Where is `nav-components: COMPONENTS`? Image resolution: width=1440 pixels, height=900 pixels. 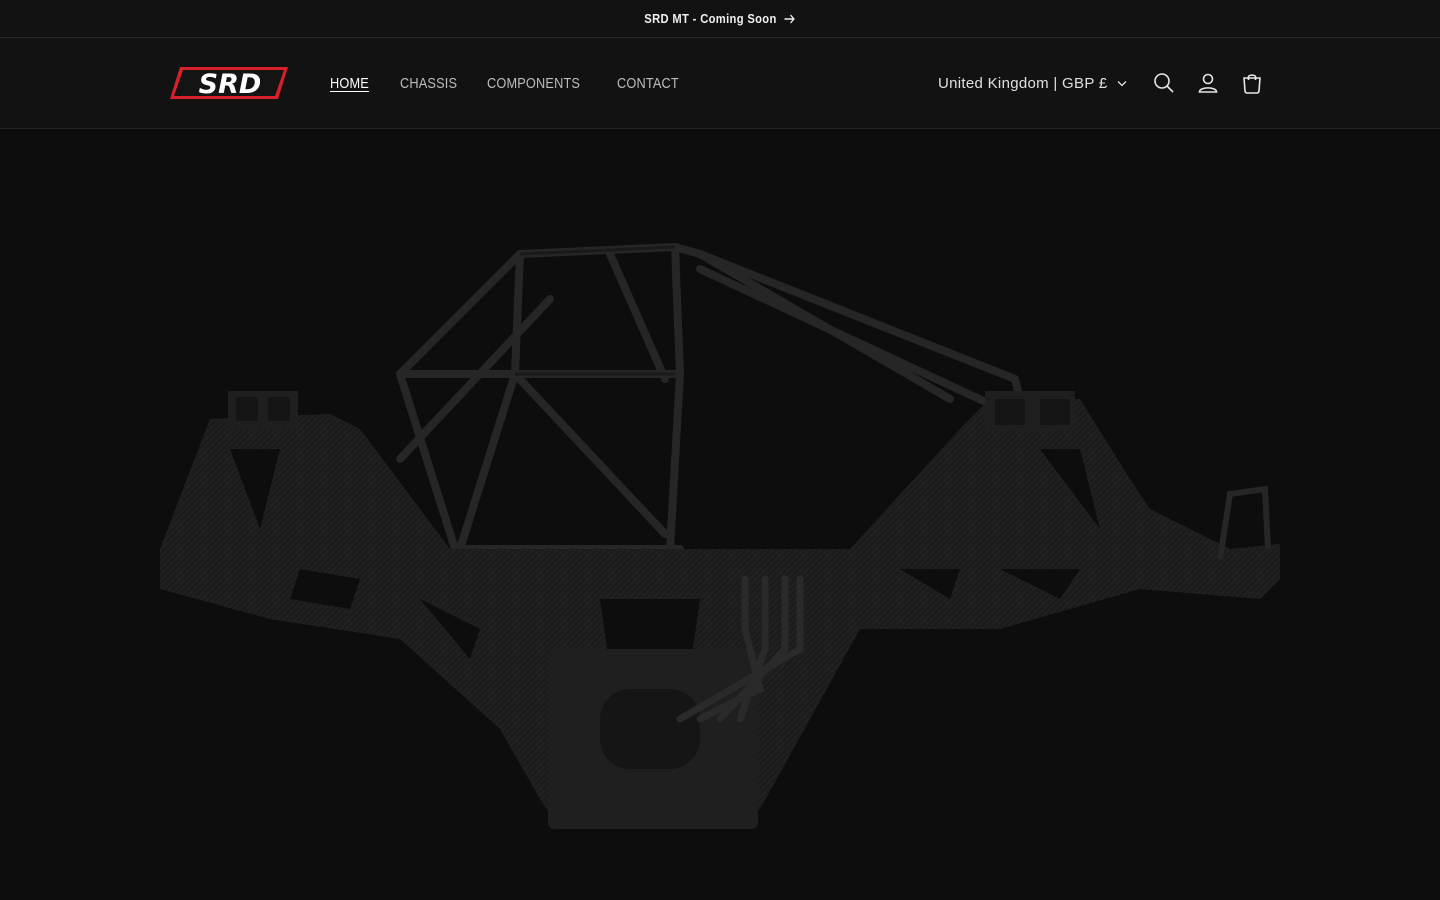 nav-components: COMPONENTS is located at coordinates (533, 83).